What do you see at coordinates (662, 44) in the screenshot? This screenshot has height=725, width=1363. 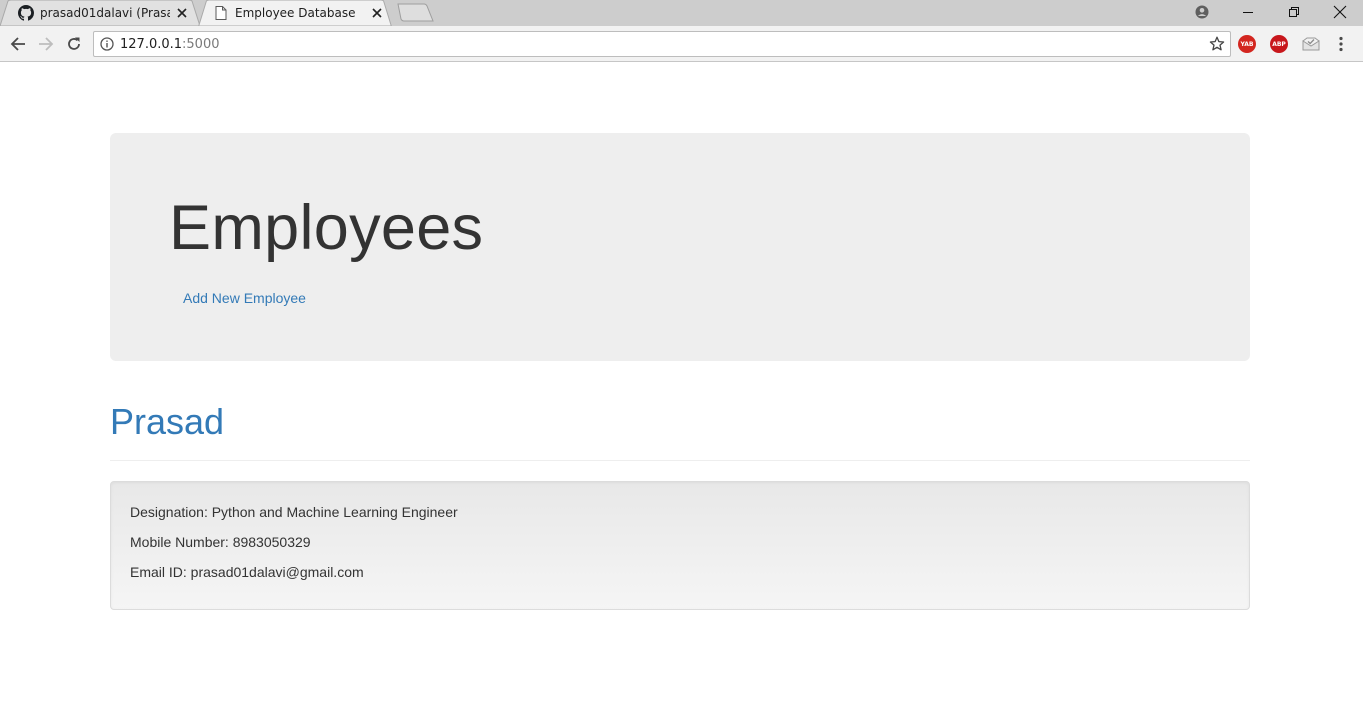 I see `address-bar: 127.0.0.1:5000` at bounding box center [662, 44].